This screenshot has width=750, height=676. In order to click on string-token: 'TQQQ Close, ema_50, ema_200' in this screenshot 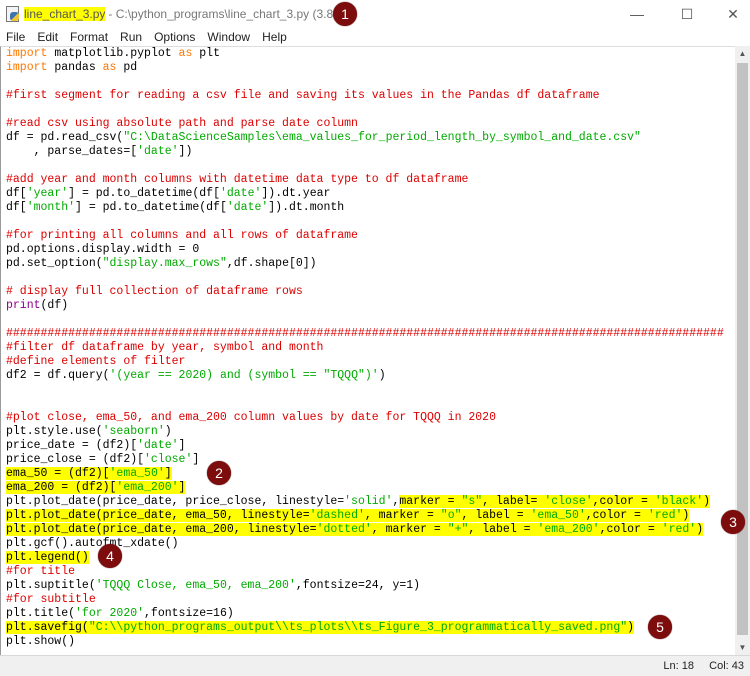, I will do `click(195, 585)`.